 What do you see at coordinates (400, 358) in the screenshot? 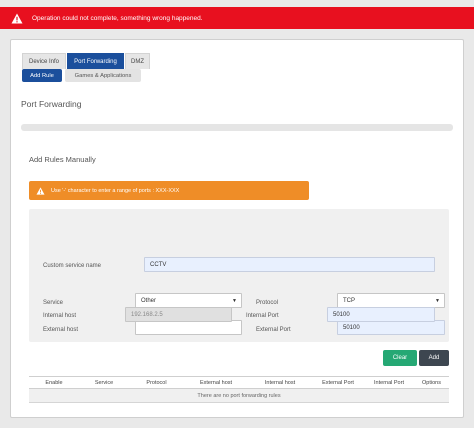
I see `clear-button: Clear` at bounding box center [400, 358].